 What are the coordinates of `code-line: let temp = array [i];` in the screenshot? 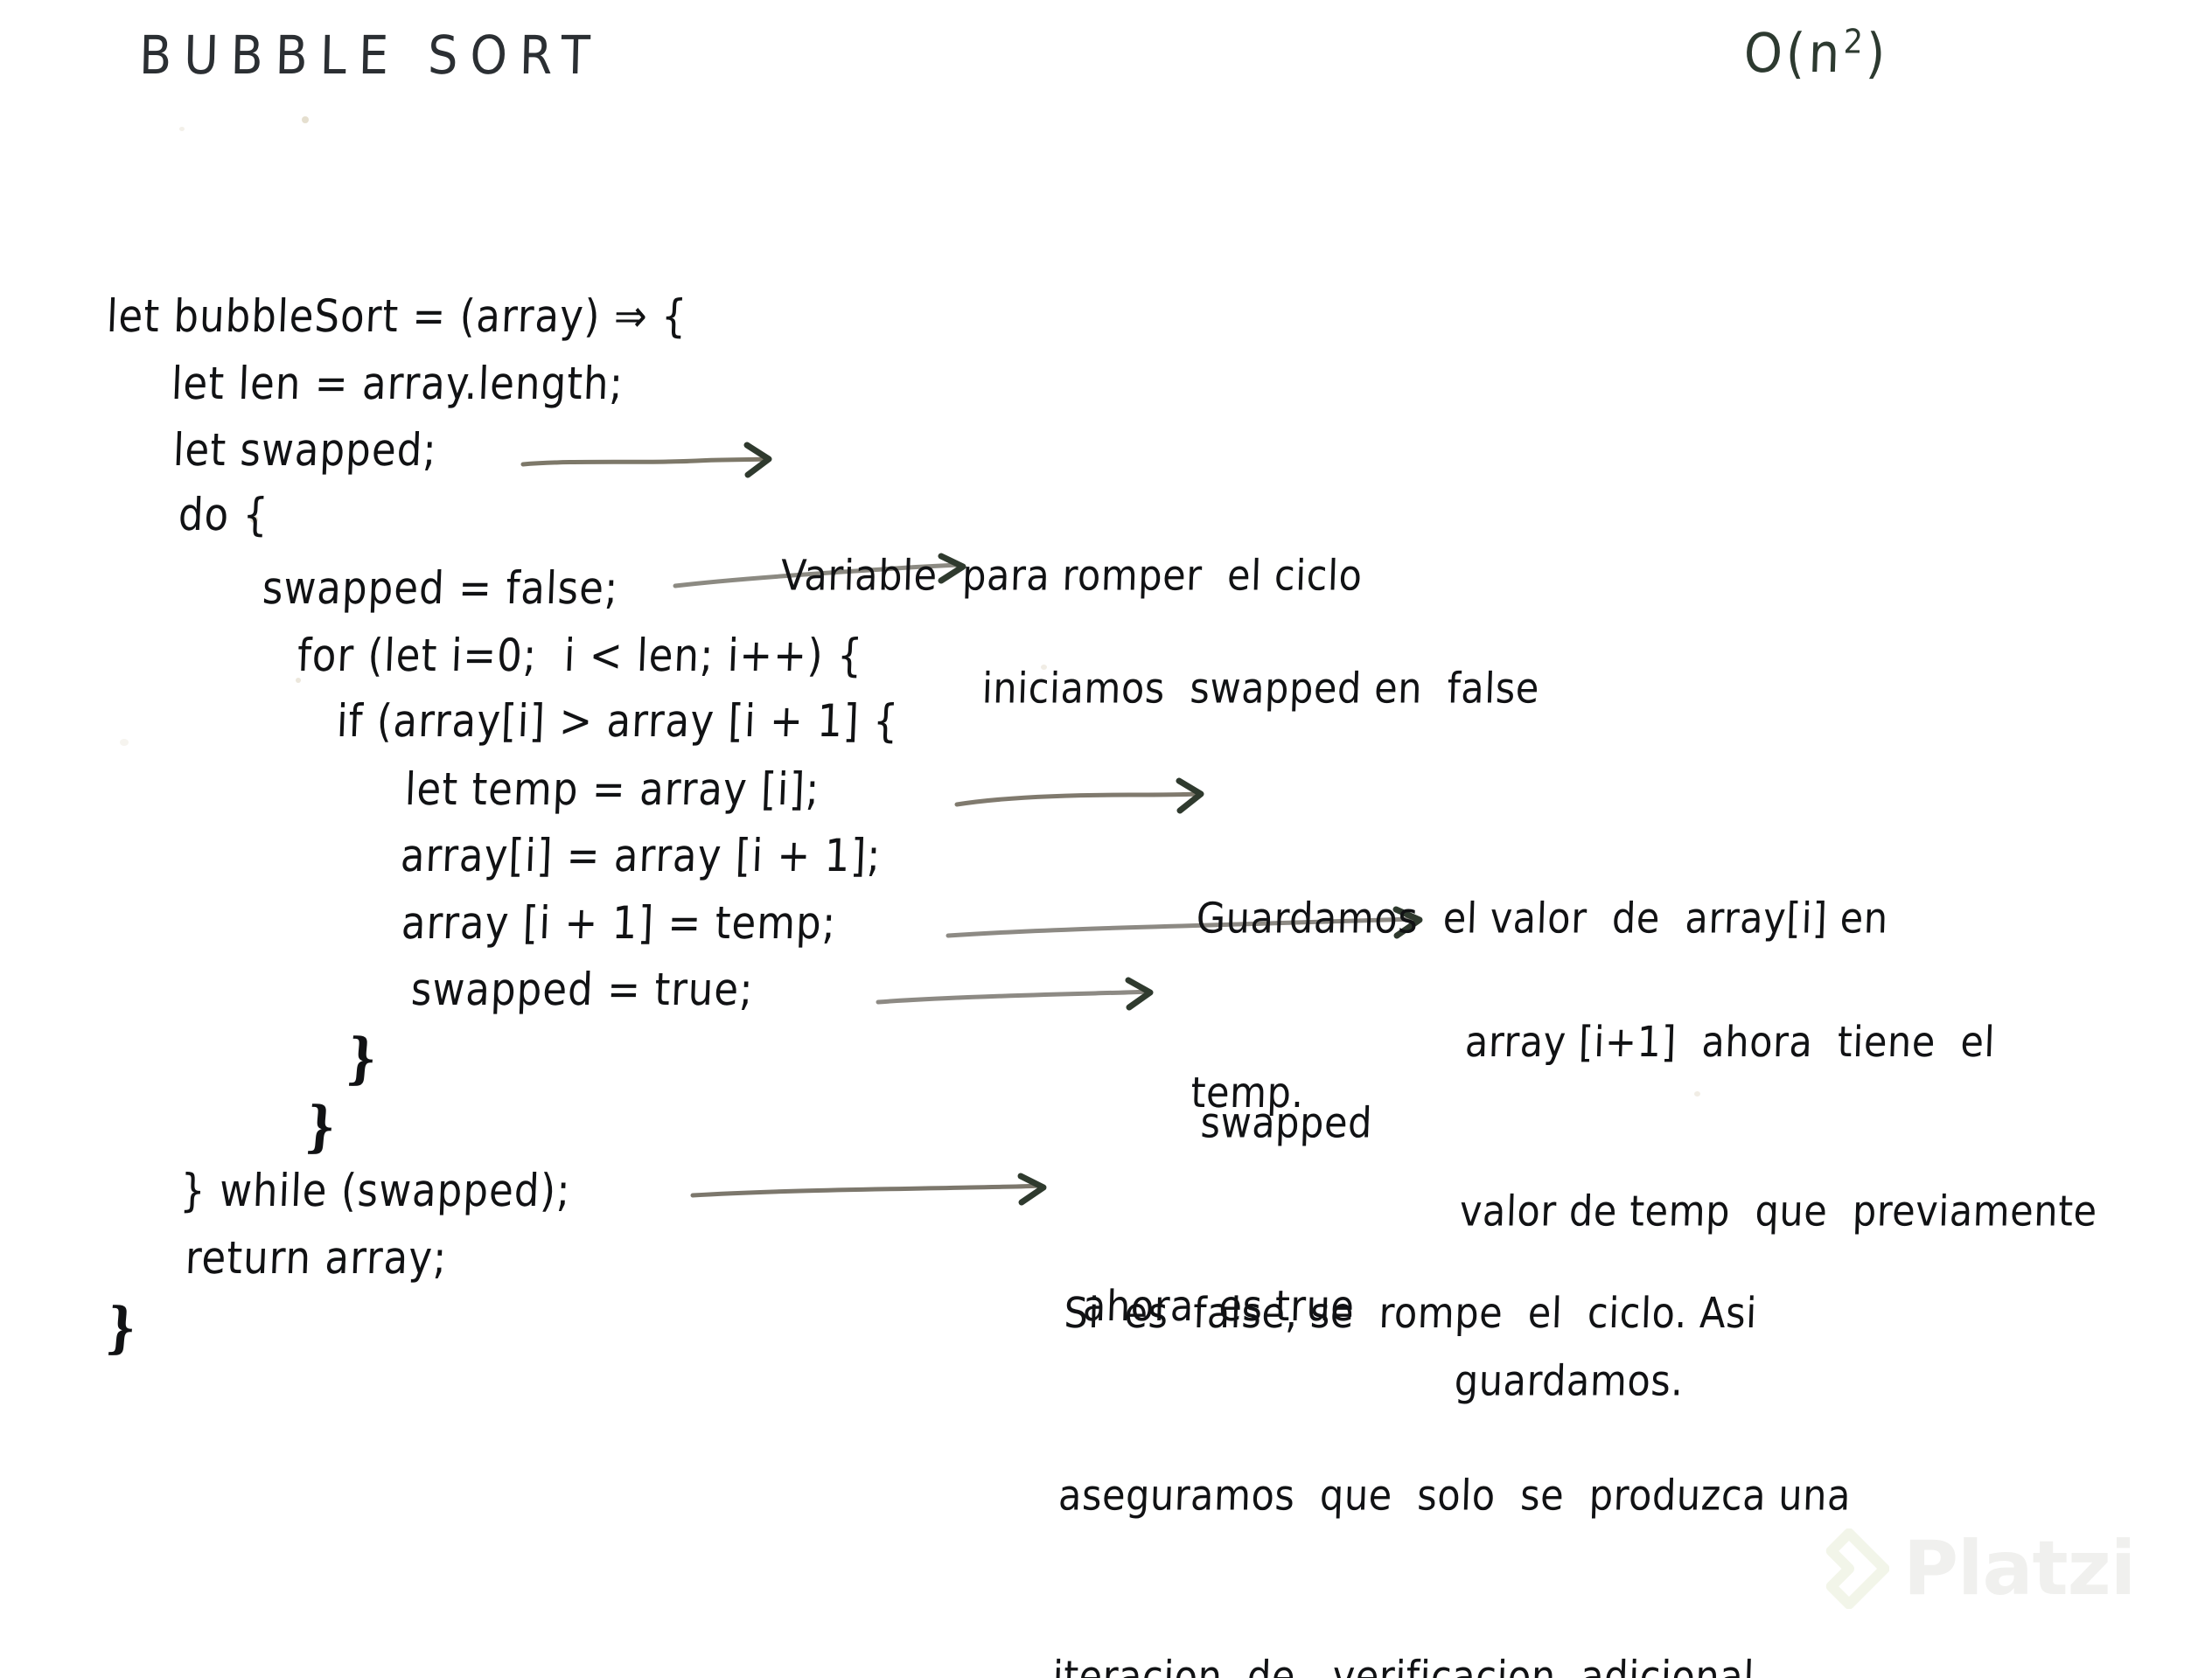 It's located at (612, 789).